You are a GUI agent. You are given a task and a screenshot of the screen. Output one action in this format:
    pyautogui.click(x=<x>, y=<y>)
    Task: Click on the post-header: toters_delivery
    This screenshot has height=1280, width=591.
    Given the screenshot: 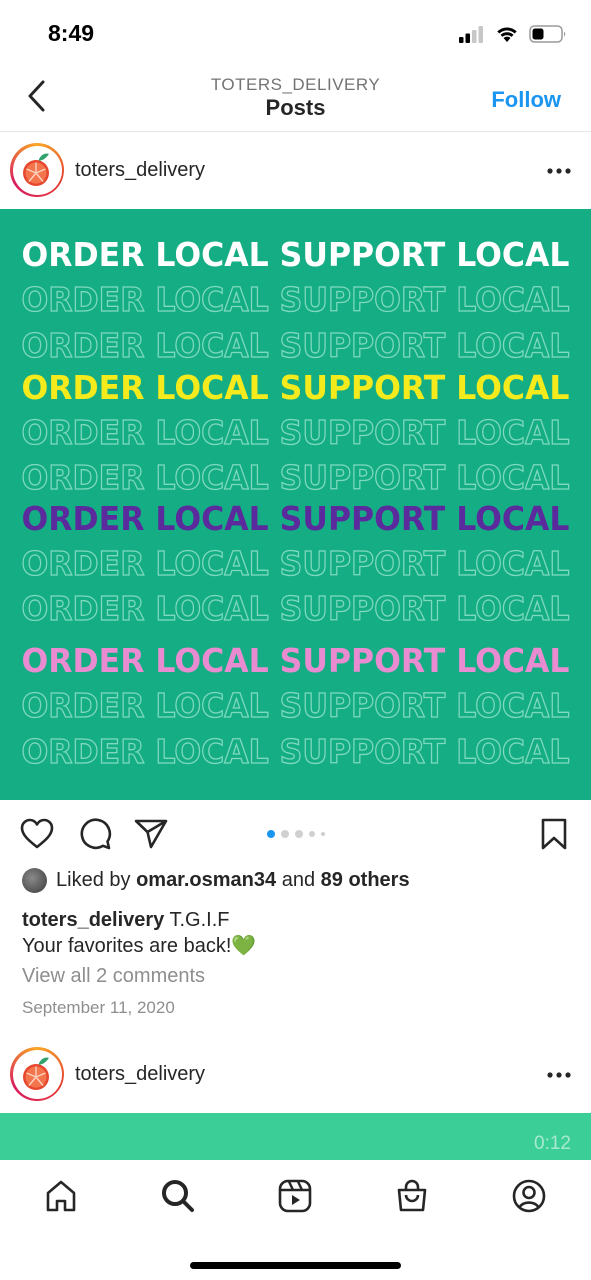 What is the action you would take?
    pyautogui.click(x=295, y=171)
    